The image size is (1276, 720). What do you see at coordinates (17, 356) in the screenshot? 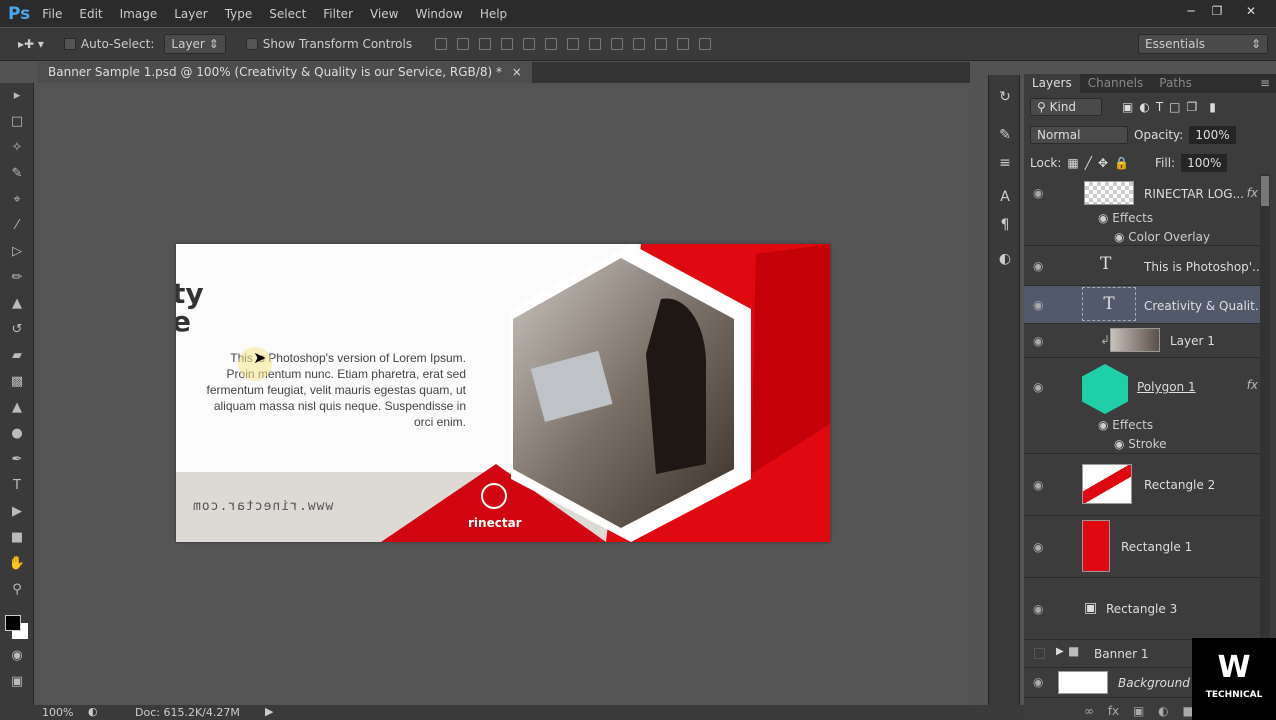
I see `eraser-tool-icon: ▰` at bounding box center [17, 356].